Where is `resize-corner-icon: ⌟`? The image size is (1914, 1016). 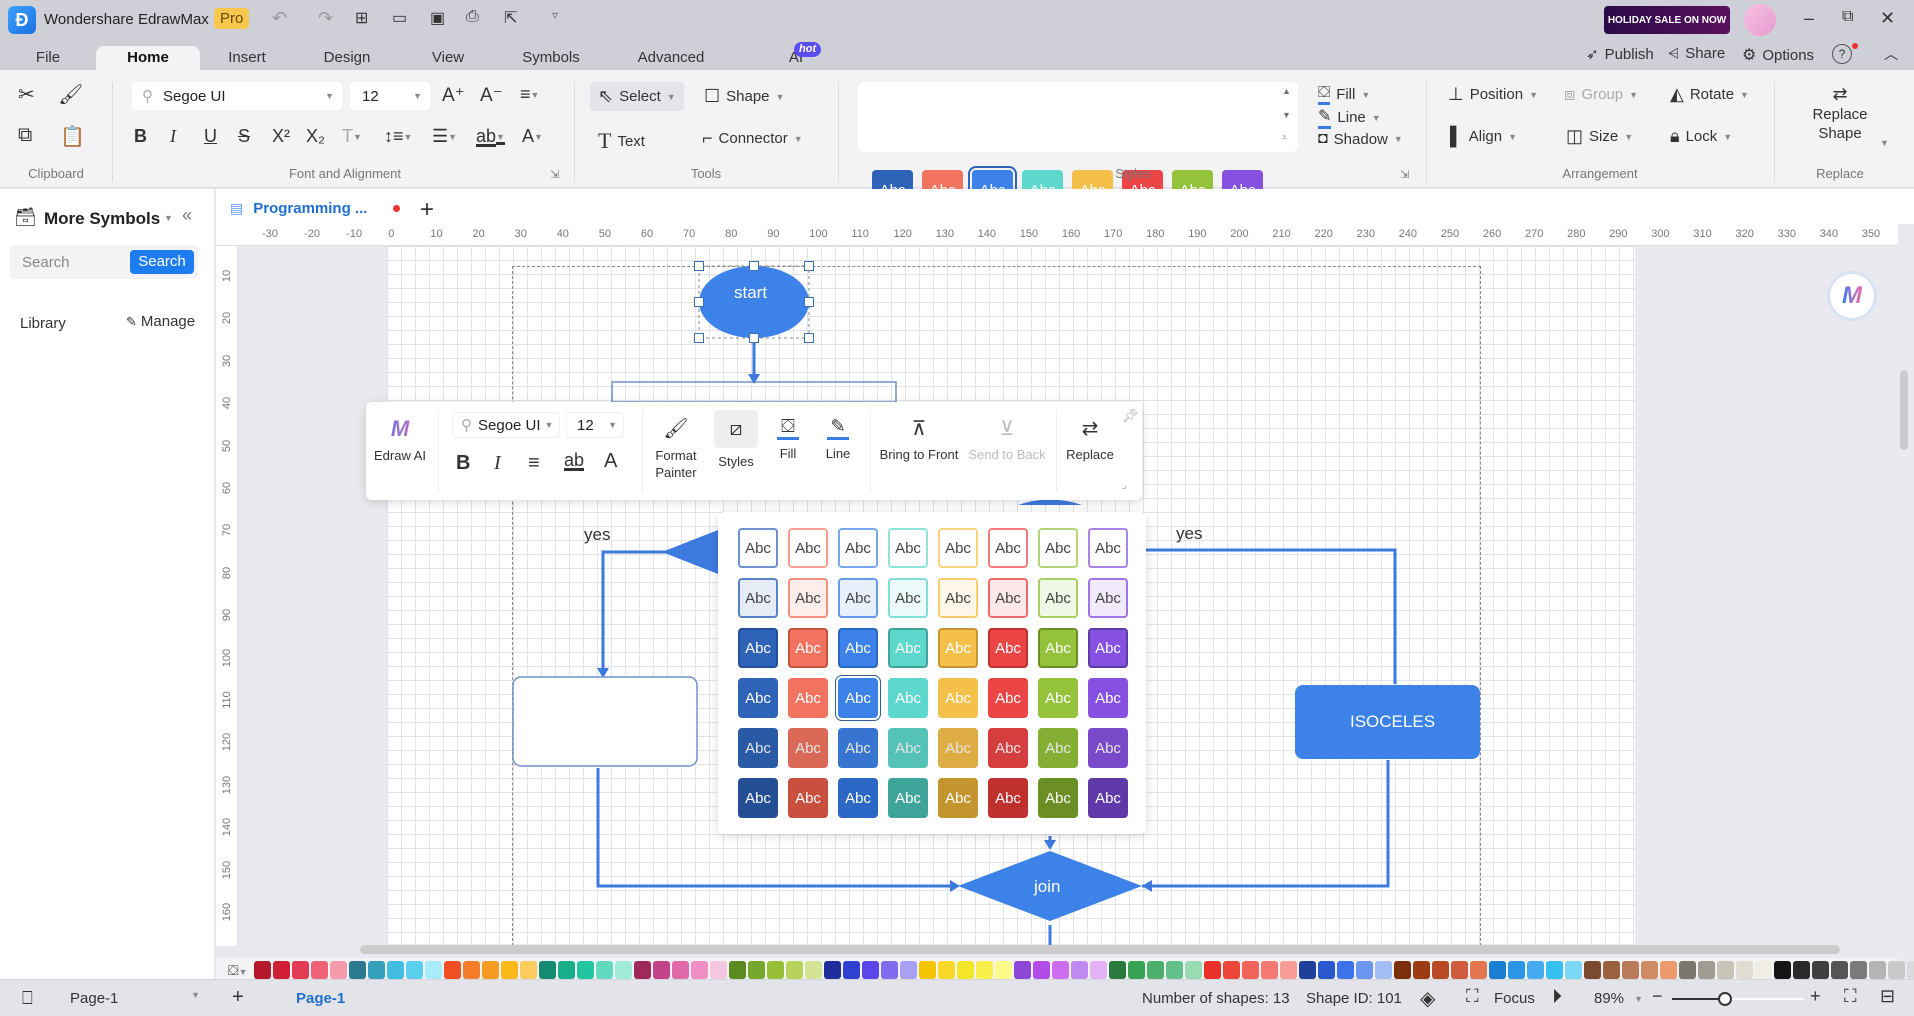
resize-corner-icon: ⌟ is located at coordinates (1124, 485).